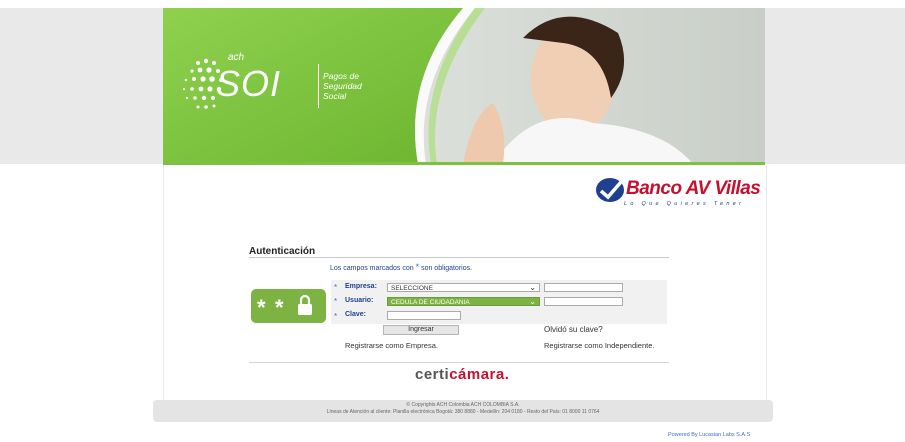 The width and height of the screenshot is (905, 442). Describe the element at coordinates (359, 300) in the screenshot. I see `usuario-label: Usuario:` at that location.